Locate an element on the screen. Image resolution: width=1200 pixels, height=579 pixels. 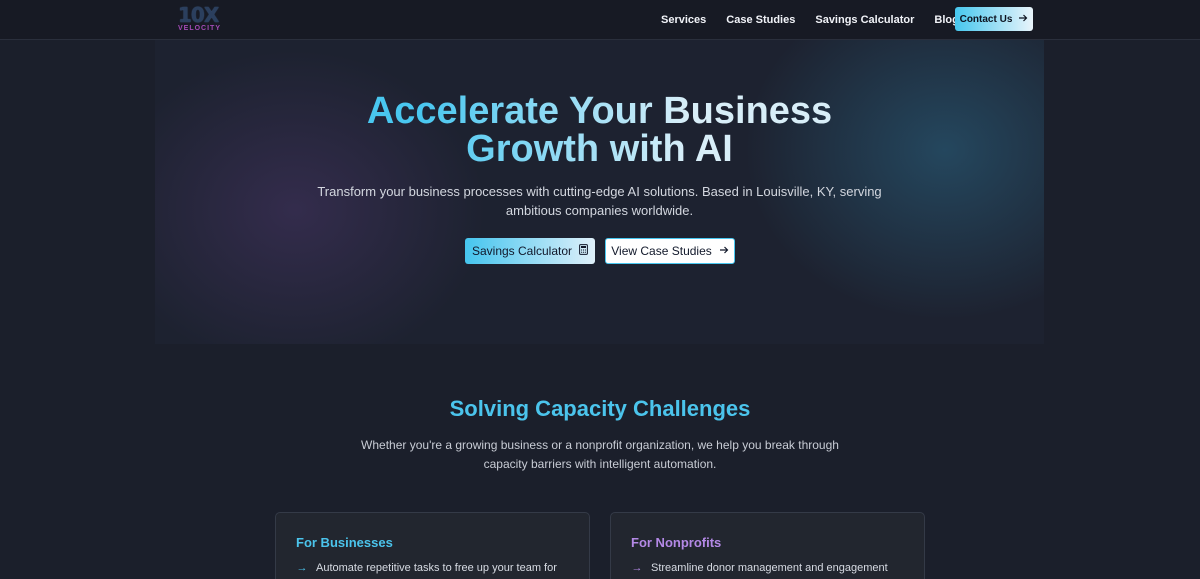
businesses-card-title: For Businesses is located at coordinates (344, 542).